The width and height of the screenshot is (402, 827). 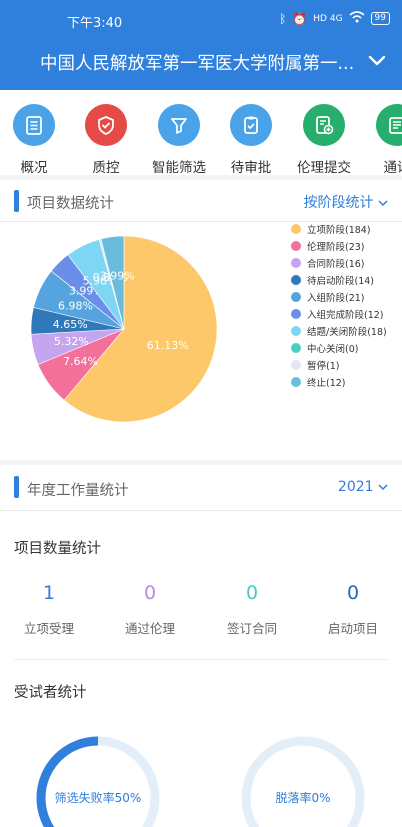 What do you see at coordinates (345, 315) in the screenshot?
I see `legend-label: 入组完成阶段(12)` at bounding box center [345, 315].